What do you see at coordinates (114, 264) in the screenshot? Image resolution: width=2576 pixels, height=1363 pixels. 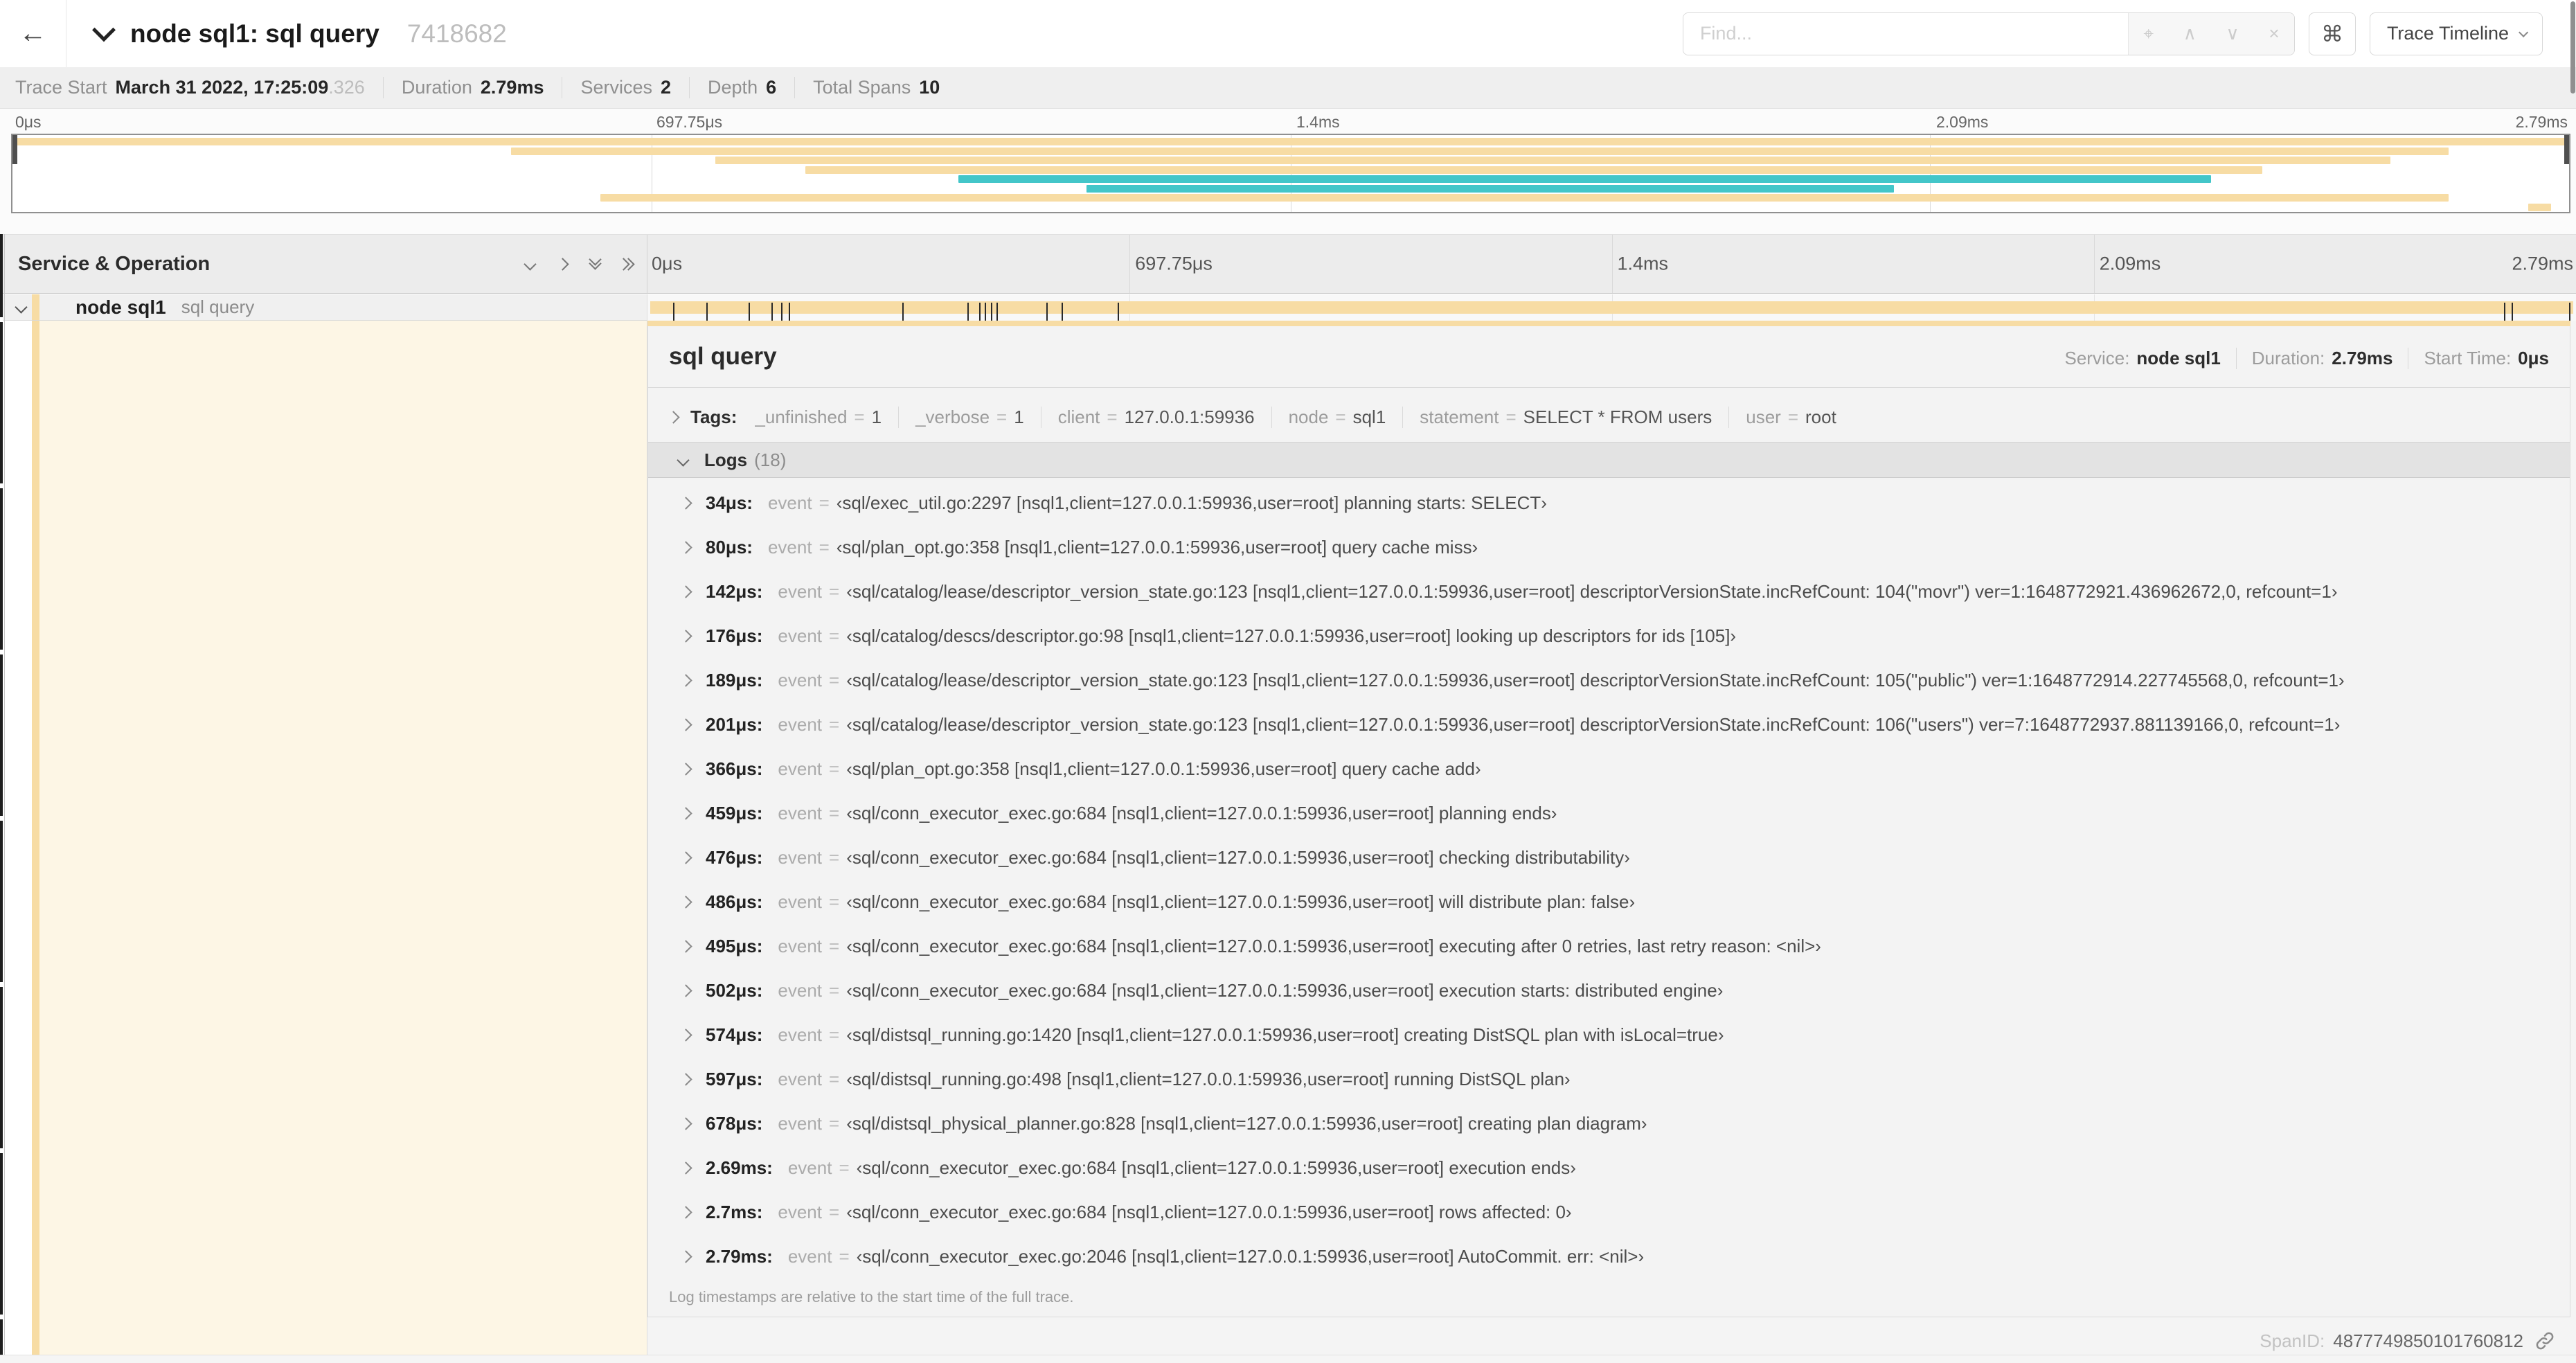 I see `service-operation-title: Service & Operation` at bounding box center [114, 264].